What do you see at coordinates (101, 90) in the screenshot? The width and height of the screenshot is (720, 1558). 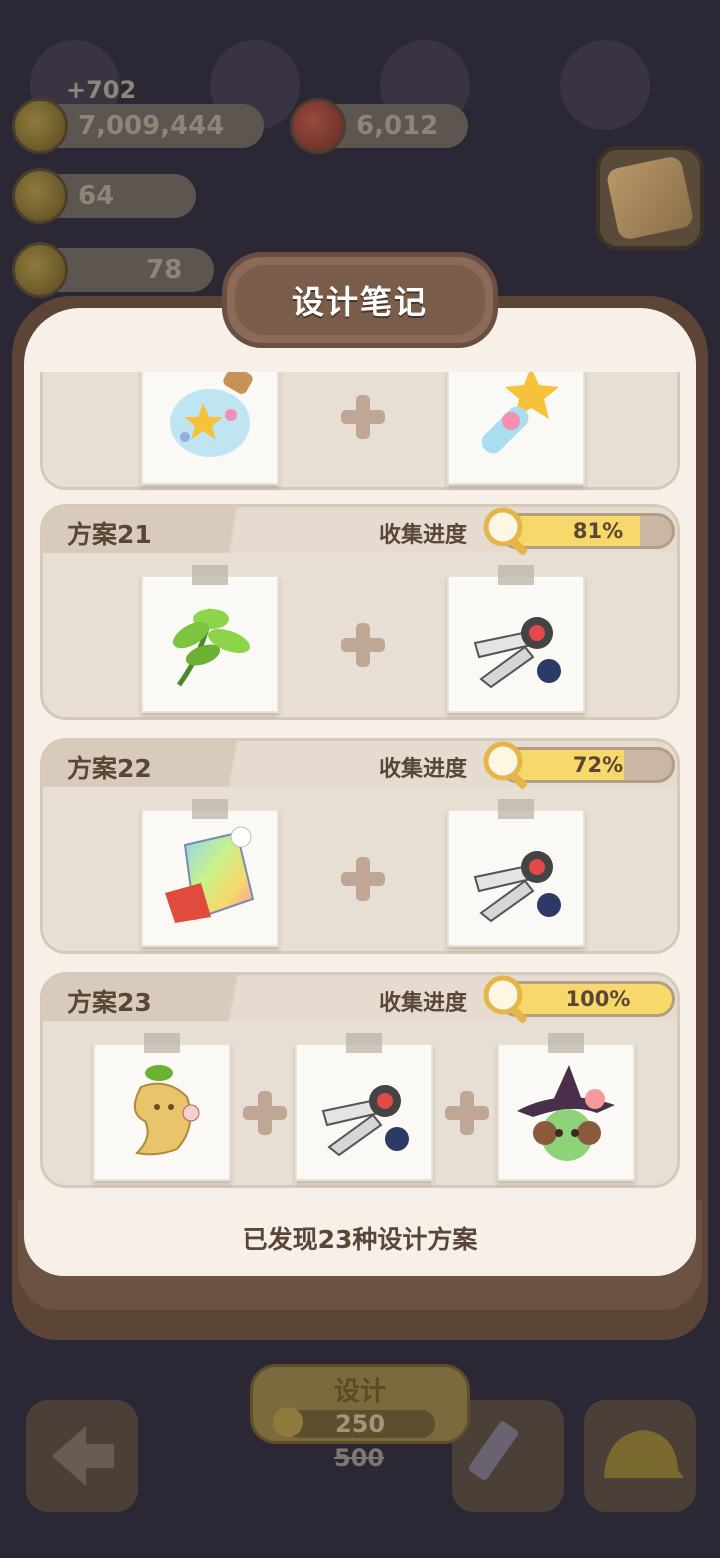 I see `coin-delta: +702` at bounding box center [101, 90].